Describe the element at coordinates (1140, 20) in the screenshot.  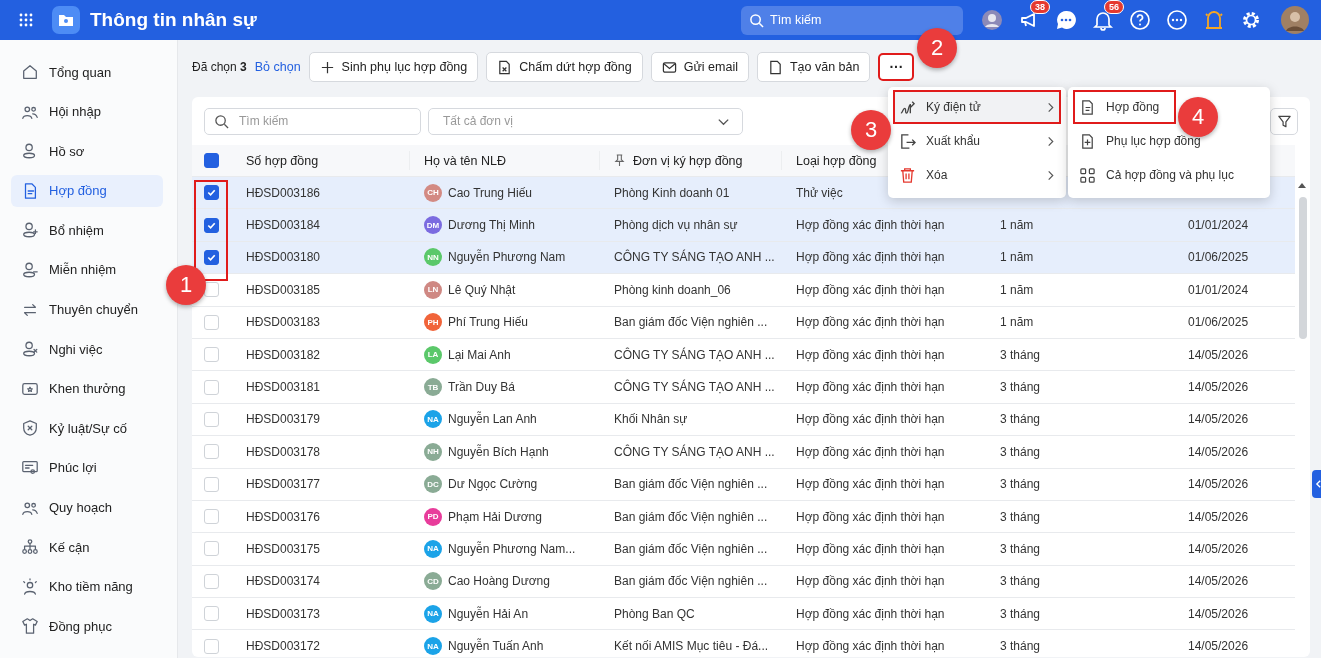
I see `help-icon` at that location.